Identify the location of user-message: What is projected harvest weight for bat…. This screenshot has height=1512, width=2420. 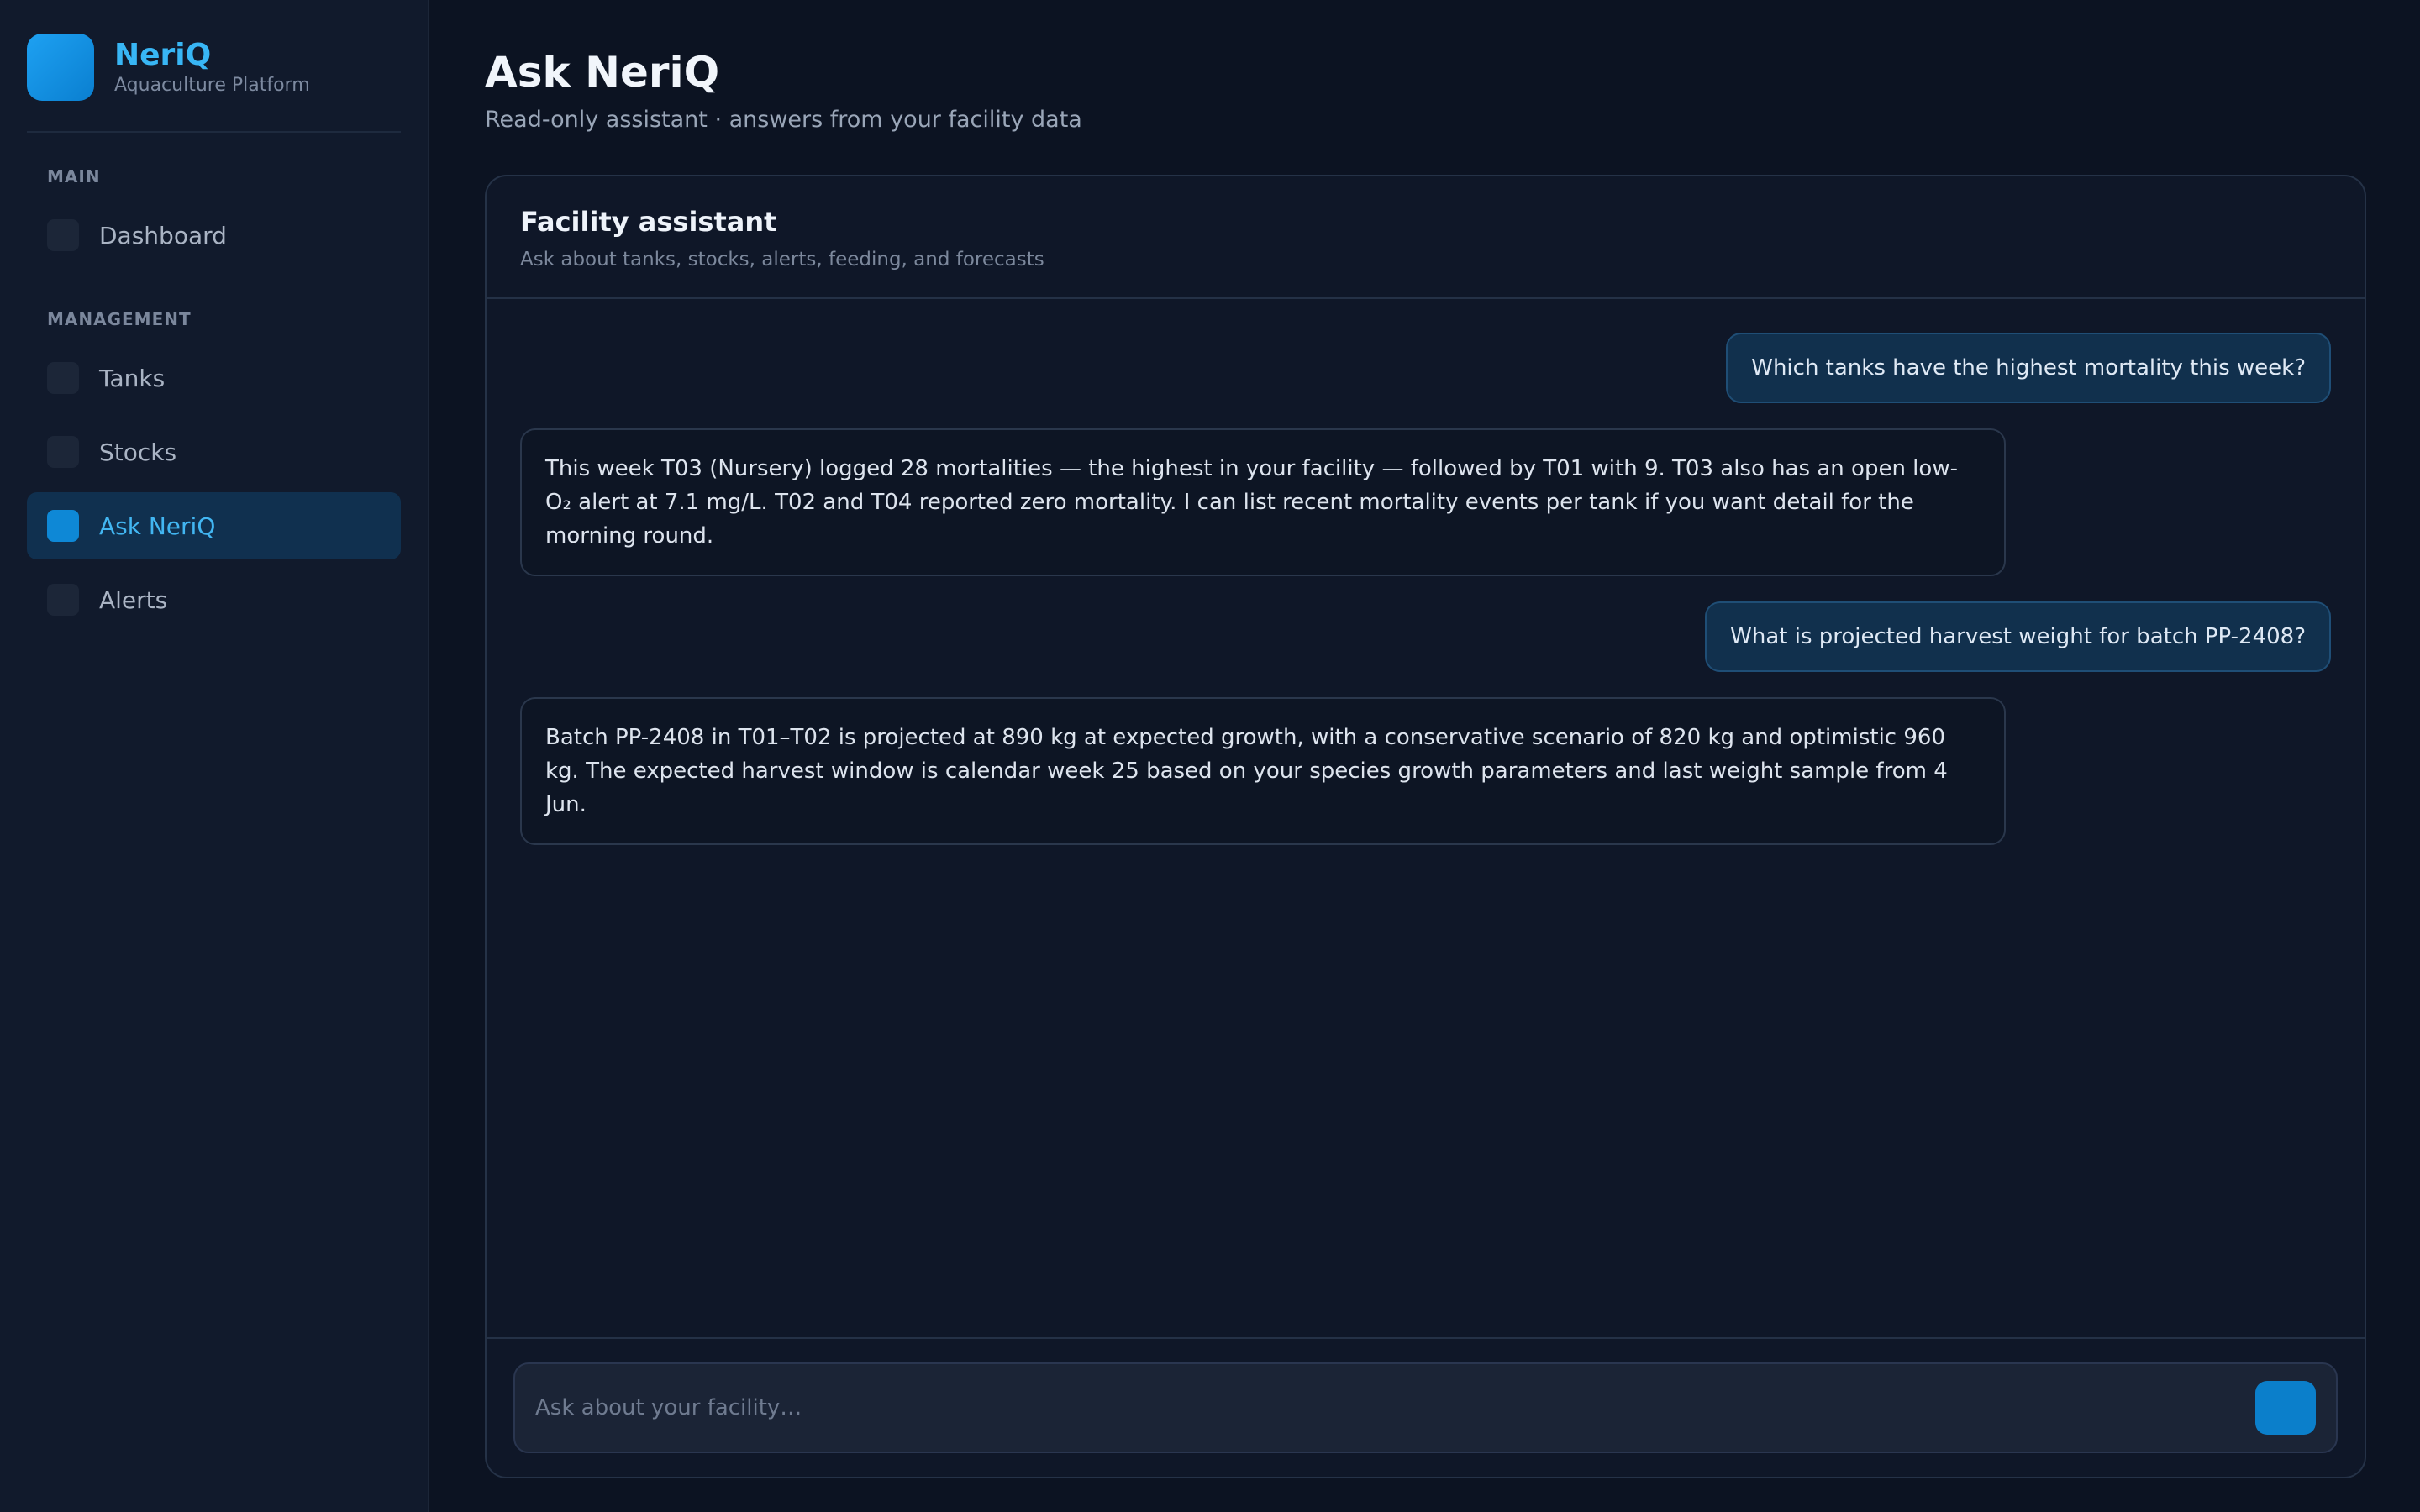
(2018, 636).